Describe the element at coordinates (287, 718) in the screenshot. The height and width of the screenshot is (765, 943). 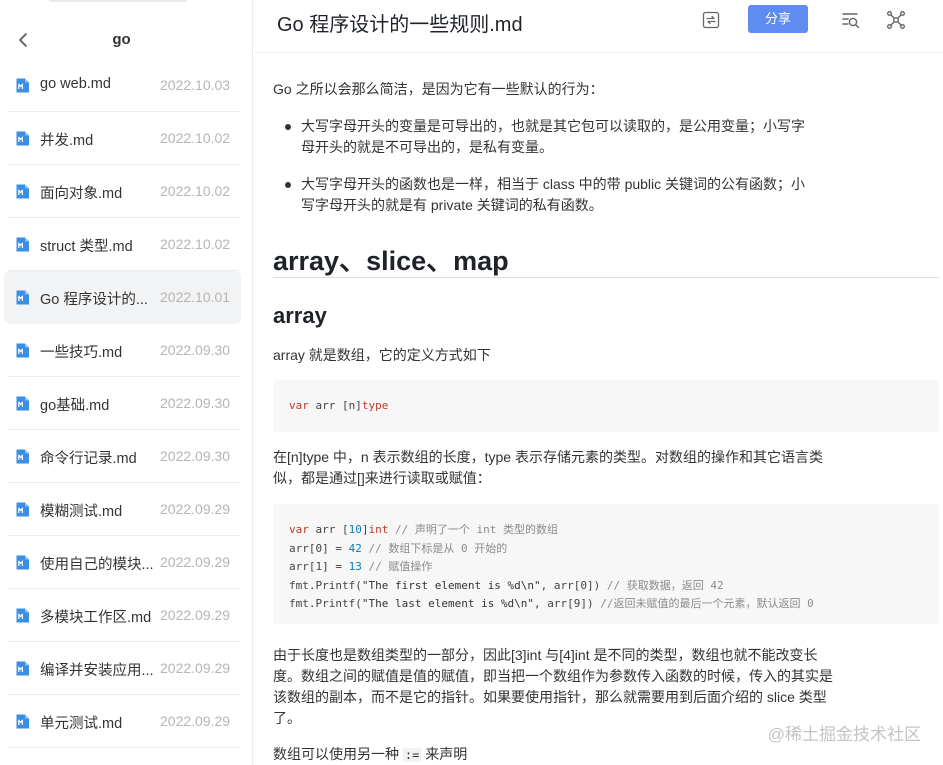
I see `paragraph-line: 了。` at that location.